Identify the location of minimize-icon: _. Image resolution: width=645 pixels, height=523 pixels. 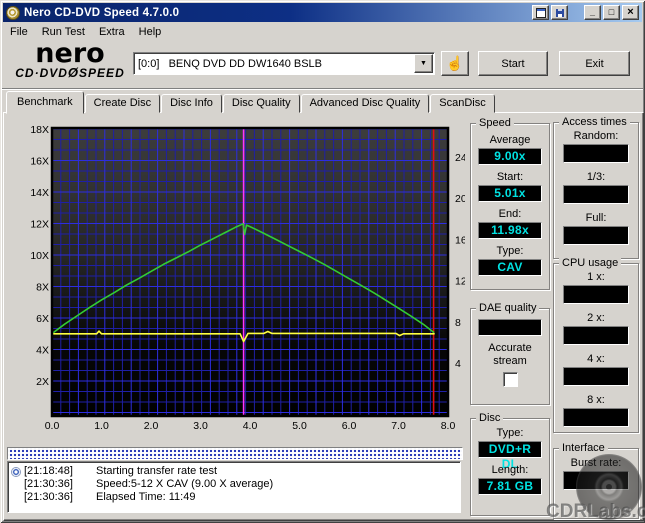
(592, 12).